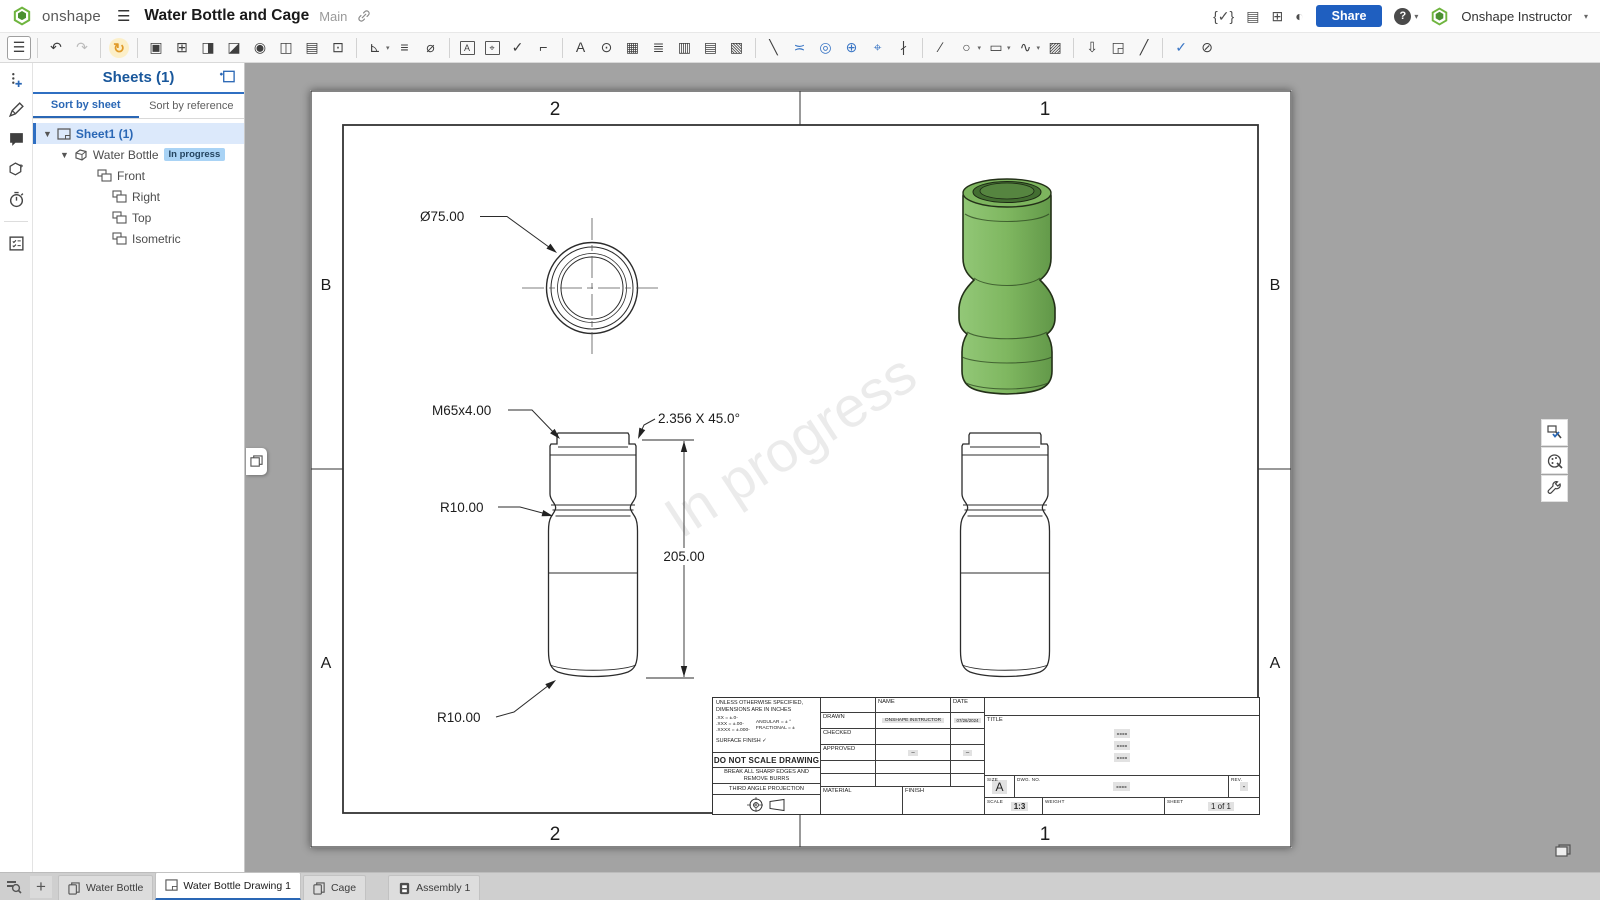 This screenshot has height=900, width=1600. What do you see at coordinates (967, 720) in the screenshot?
I see `drawn-date-value: 07/26/2024` at bounding box center [967, 720].